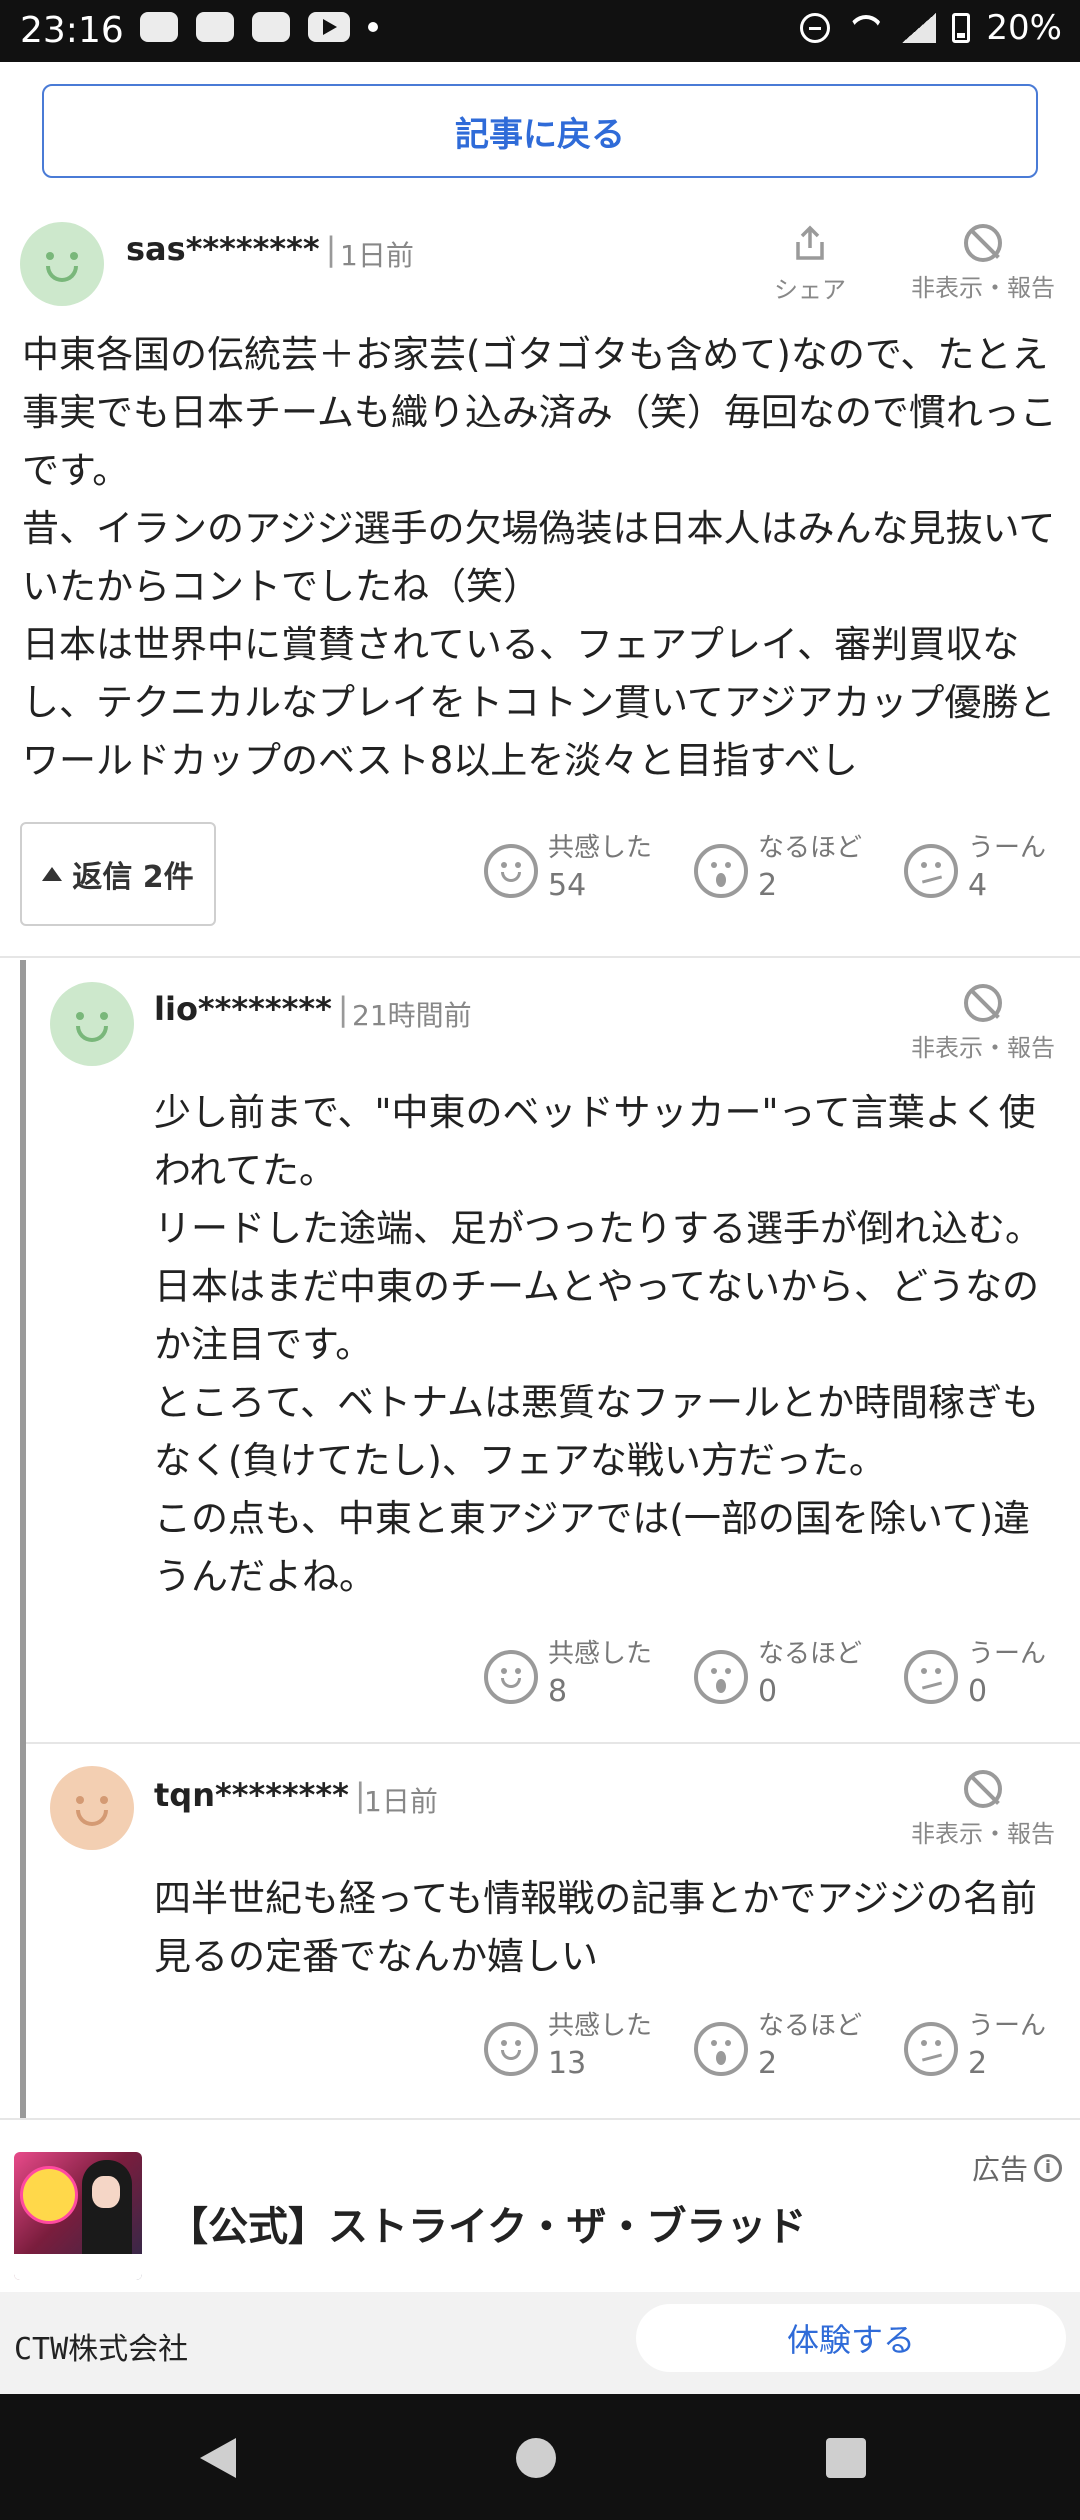 The width and height of the screenshot is (1080, 2520). I want to click on reaction-count: 13, so click(567, 2063).